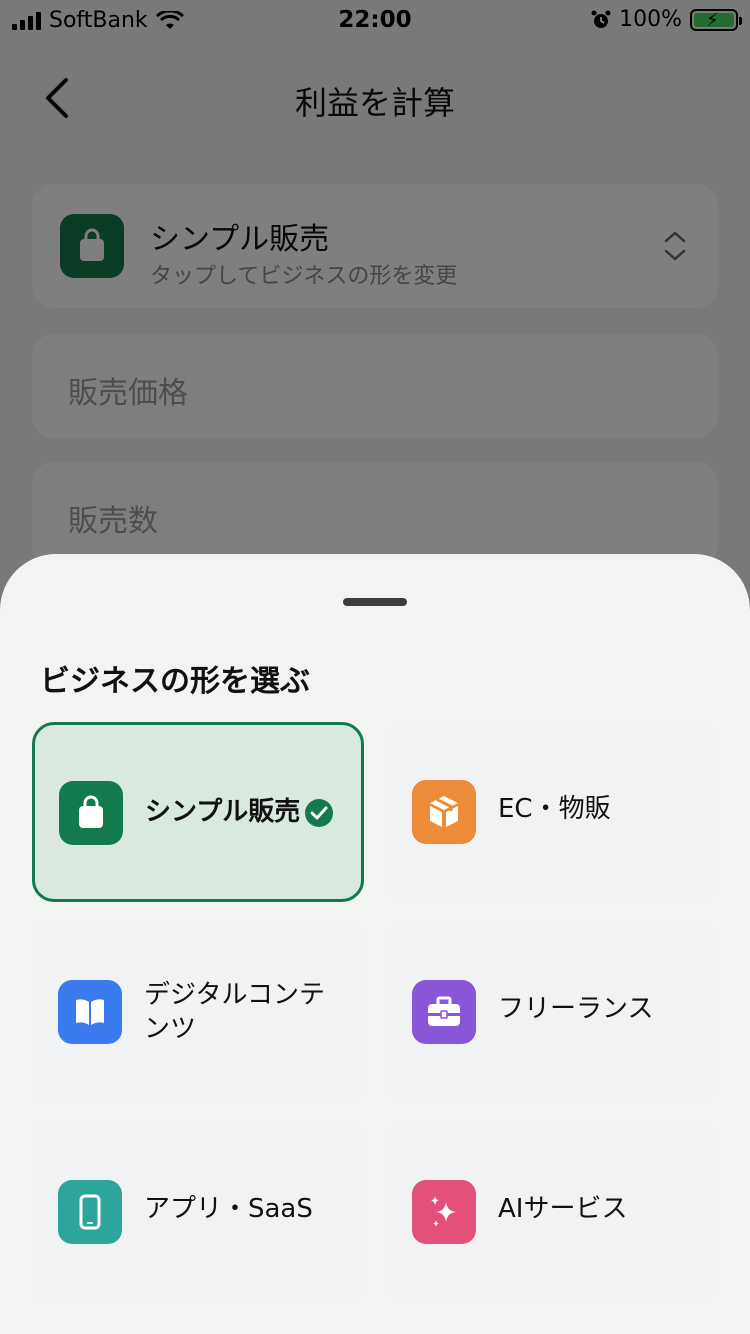  What do you see at coordinates (234, 1012) in the screenshot?
I see `option-label: デジタルコンテンツ` at bounding box center [234, 1012].